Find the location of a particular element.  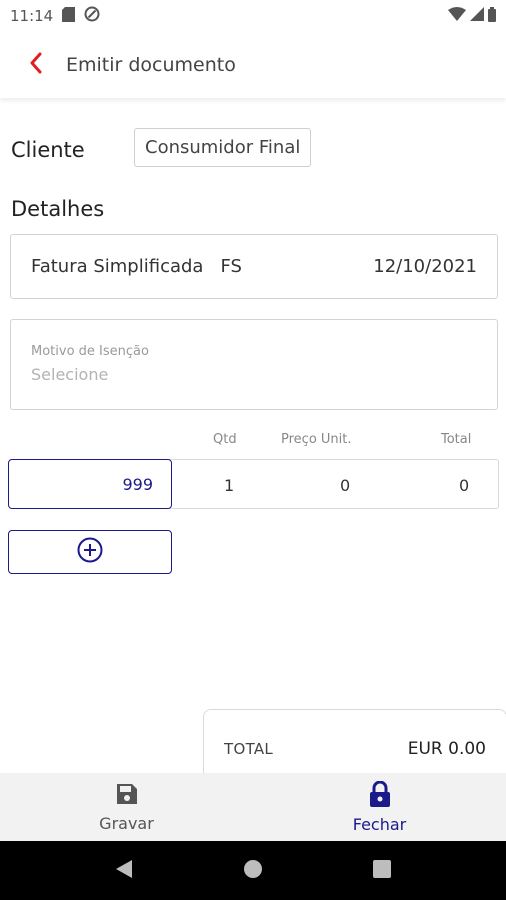

document-date: 12/10/2021 is located at coordinates (425, 266).